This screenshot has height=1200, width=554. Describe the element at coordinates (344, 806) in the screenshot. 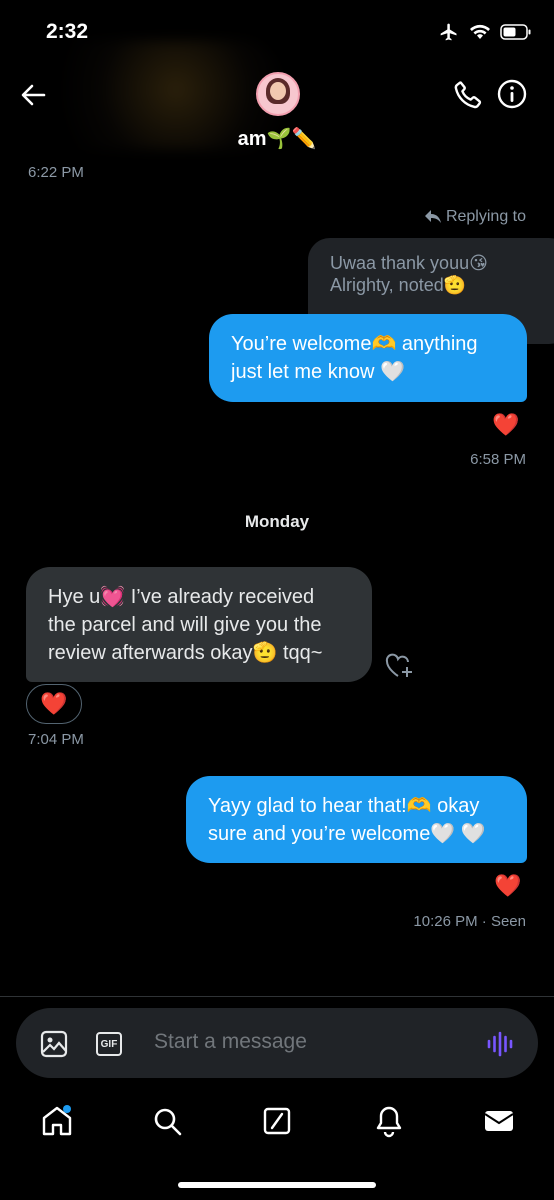

I see `message-line: Yayy glad to hear that!🫶 okay` at that location.